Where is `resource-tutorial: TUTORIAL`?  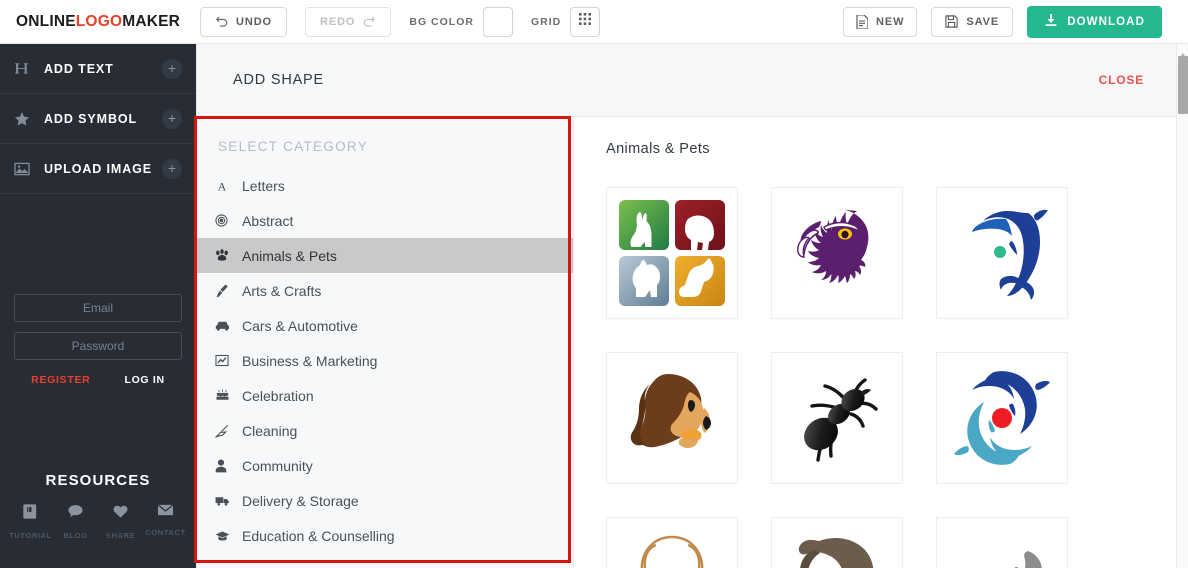
resource-tutorial: TUTORIAL is located at coordinates (30, 521).